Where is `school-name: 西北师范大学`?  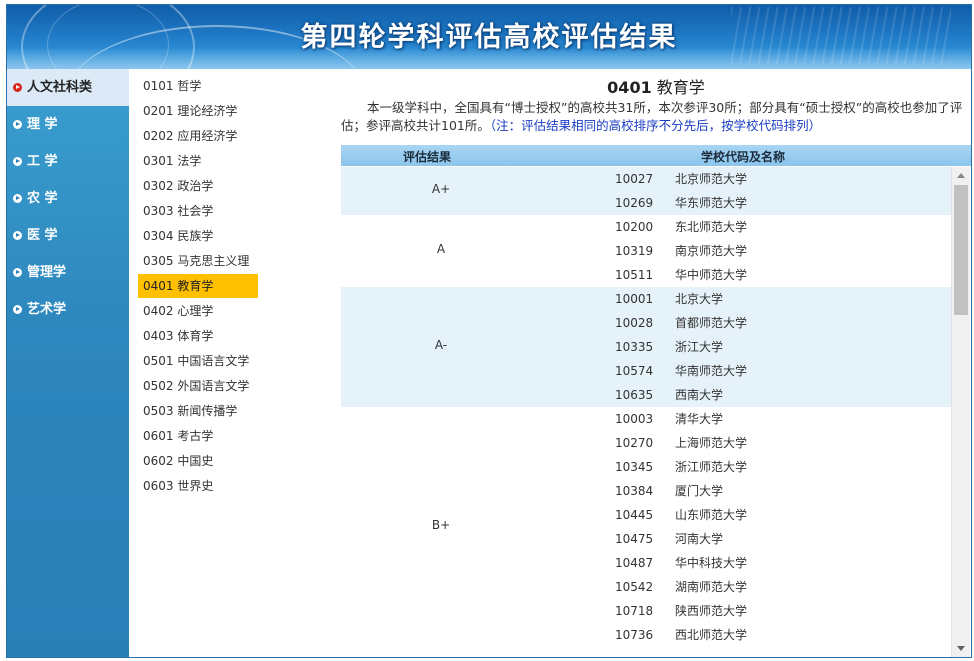 school-name: 西北师范大学 is located at coordinates (711, 635).